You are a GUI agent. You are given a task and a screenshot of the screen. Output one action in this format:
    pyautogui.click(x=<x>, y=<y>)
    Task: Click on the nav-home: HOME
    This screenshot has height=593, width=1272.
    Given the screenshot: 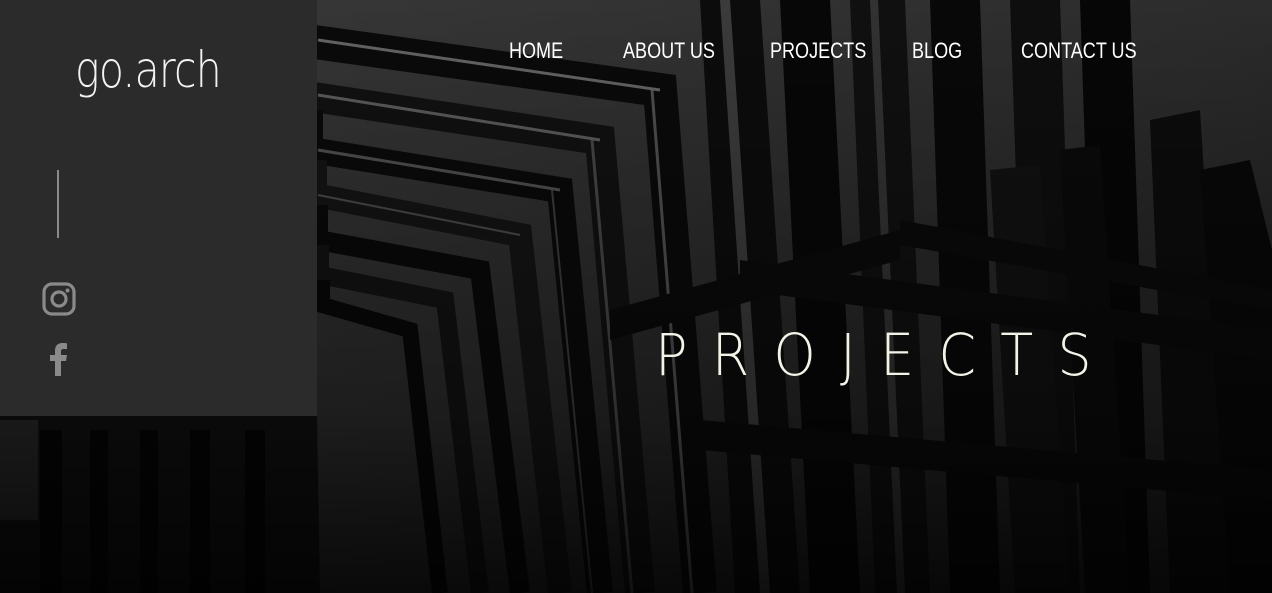 What is the action you would take?
    pyautogui.click(x=536, y=51)
    